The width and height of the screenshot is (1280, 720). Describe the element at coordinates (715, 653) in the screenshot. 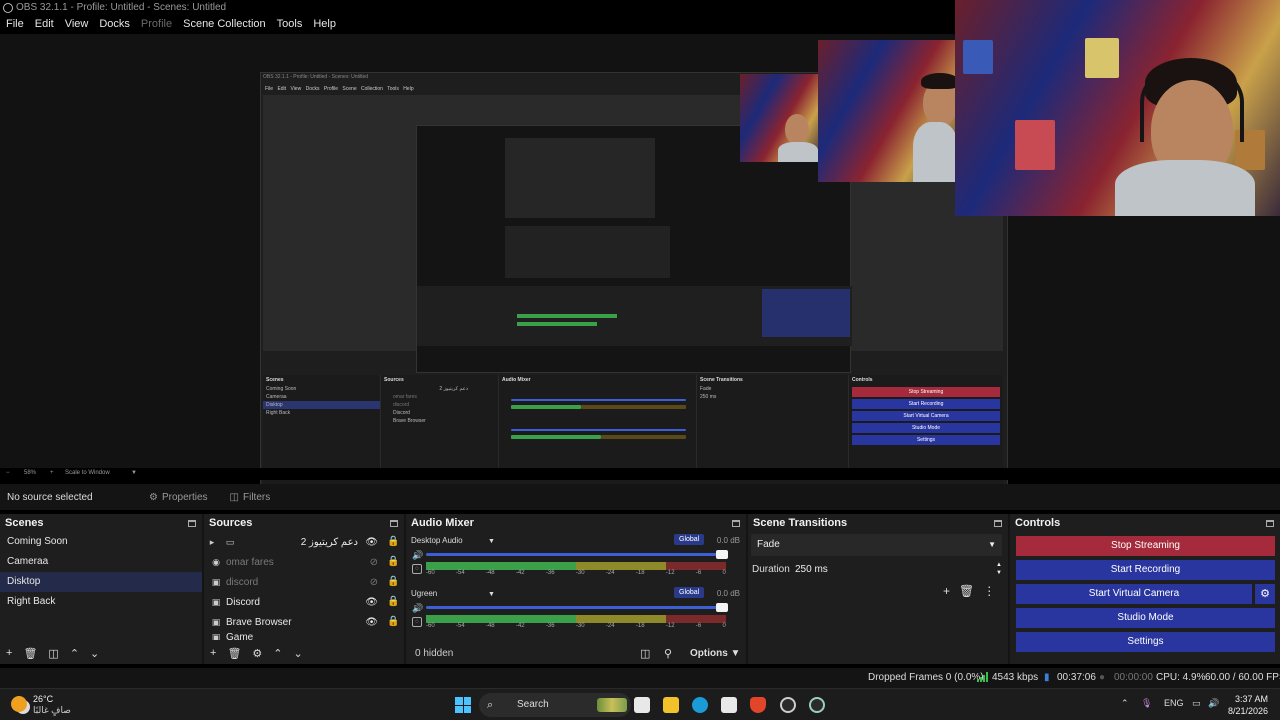

I see `options-button: Options ▼` at that location.